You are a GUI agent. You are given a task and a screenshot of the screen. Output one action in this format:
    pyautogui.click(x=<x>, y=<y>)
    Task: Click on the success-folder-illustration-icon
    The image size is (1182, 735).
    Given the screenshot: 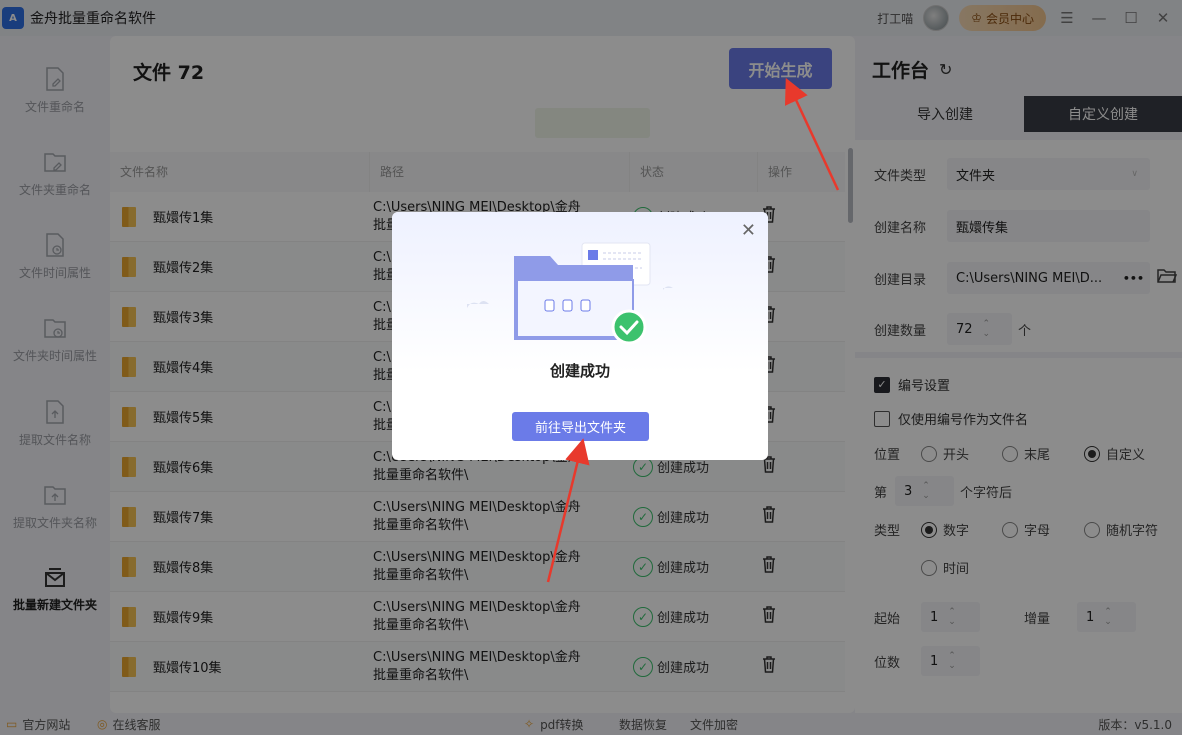 What is the action you would take?
    pyautogui.click(x=570, y=293)
    